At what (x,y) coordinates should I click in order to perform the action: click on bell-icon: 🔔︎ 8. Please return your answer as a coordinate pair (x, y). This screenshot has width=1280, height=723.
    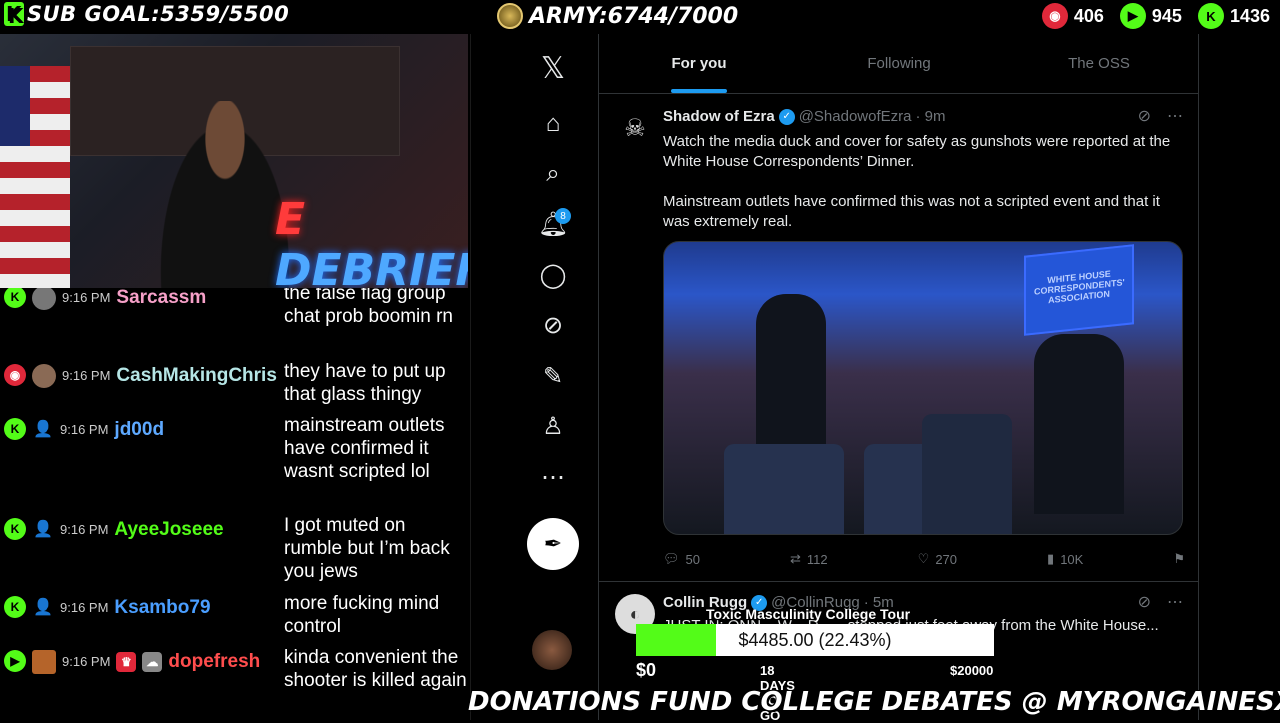
    Looking at the image, I should click on (553, 224).